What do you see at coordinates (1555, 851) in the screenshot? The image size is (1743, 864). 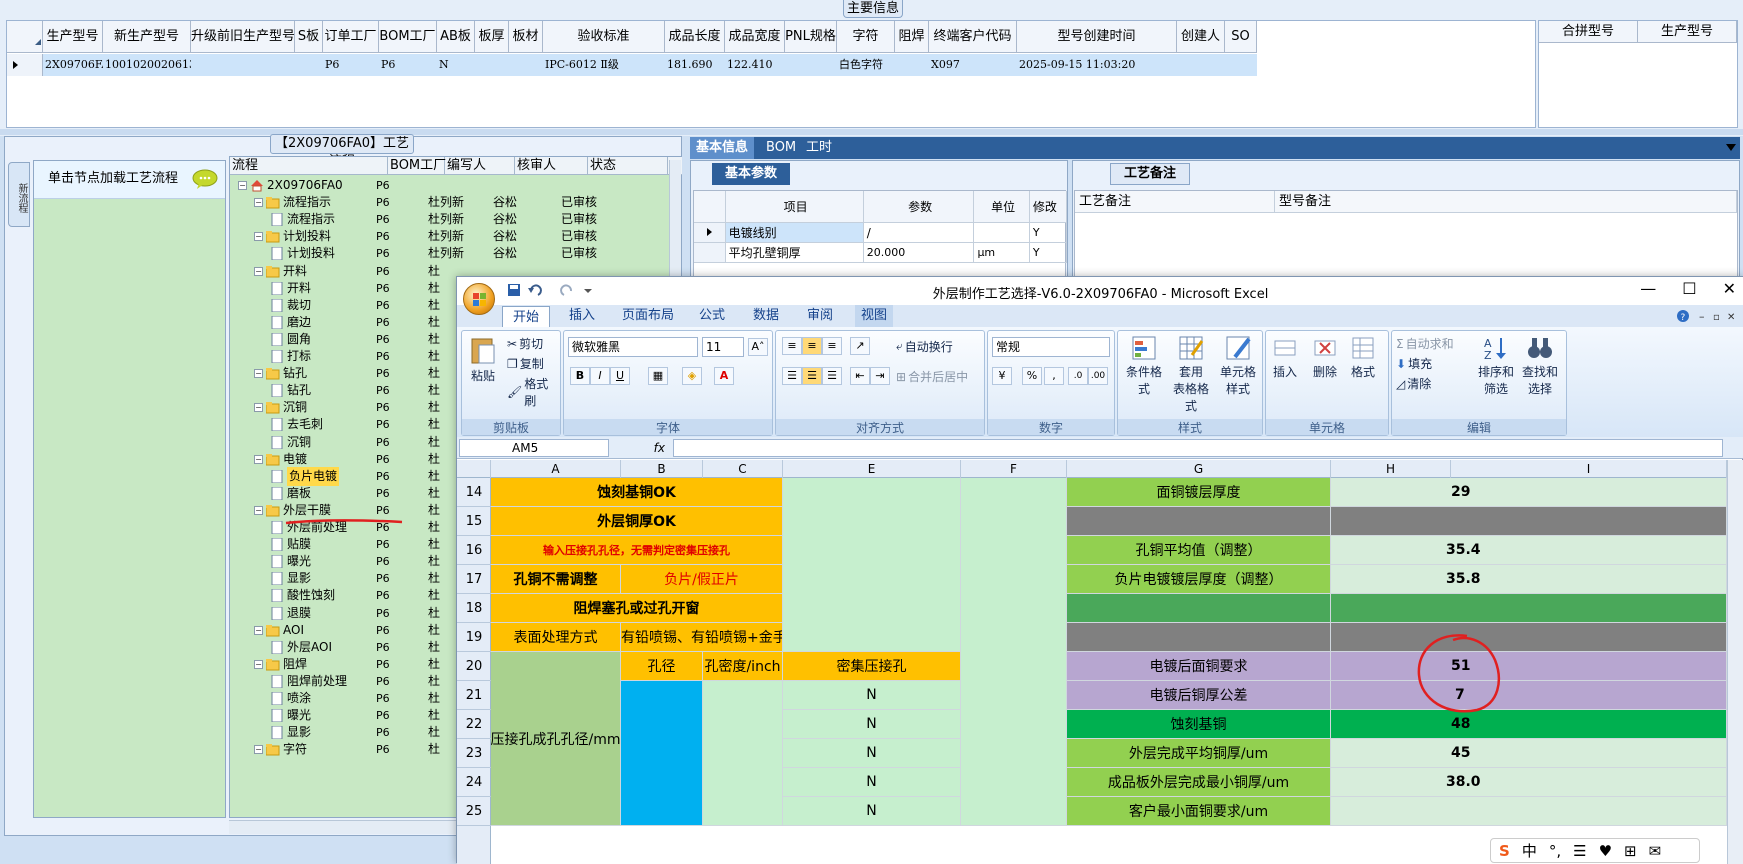 I see `punctuation-icon: °,` at bounding box center [1555, 851].